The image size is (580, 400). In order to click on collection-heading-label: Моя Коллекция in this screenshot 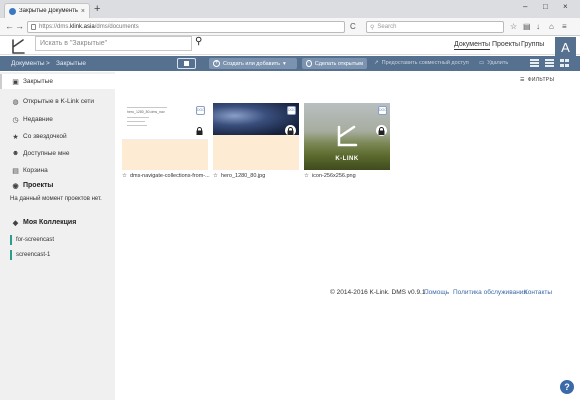, I will do `click(50, 222)`.